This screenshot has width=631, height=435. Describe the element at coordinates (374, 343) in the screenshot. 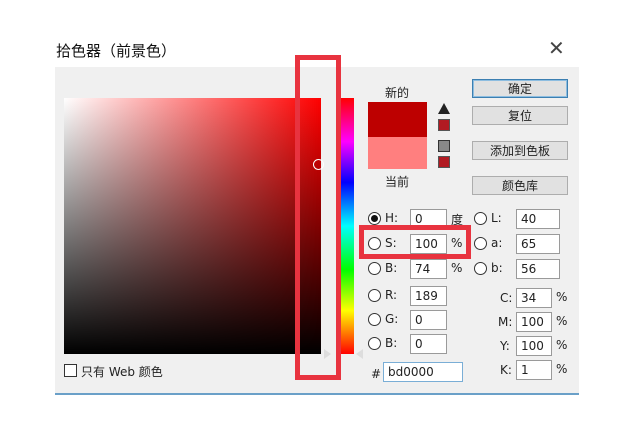

I see `blue-radio` at that location.